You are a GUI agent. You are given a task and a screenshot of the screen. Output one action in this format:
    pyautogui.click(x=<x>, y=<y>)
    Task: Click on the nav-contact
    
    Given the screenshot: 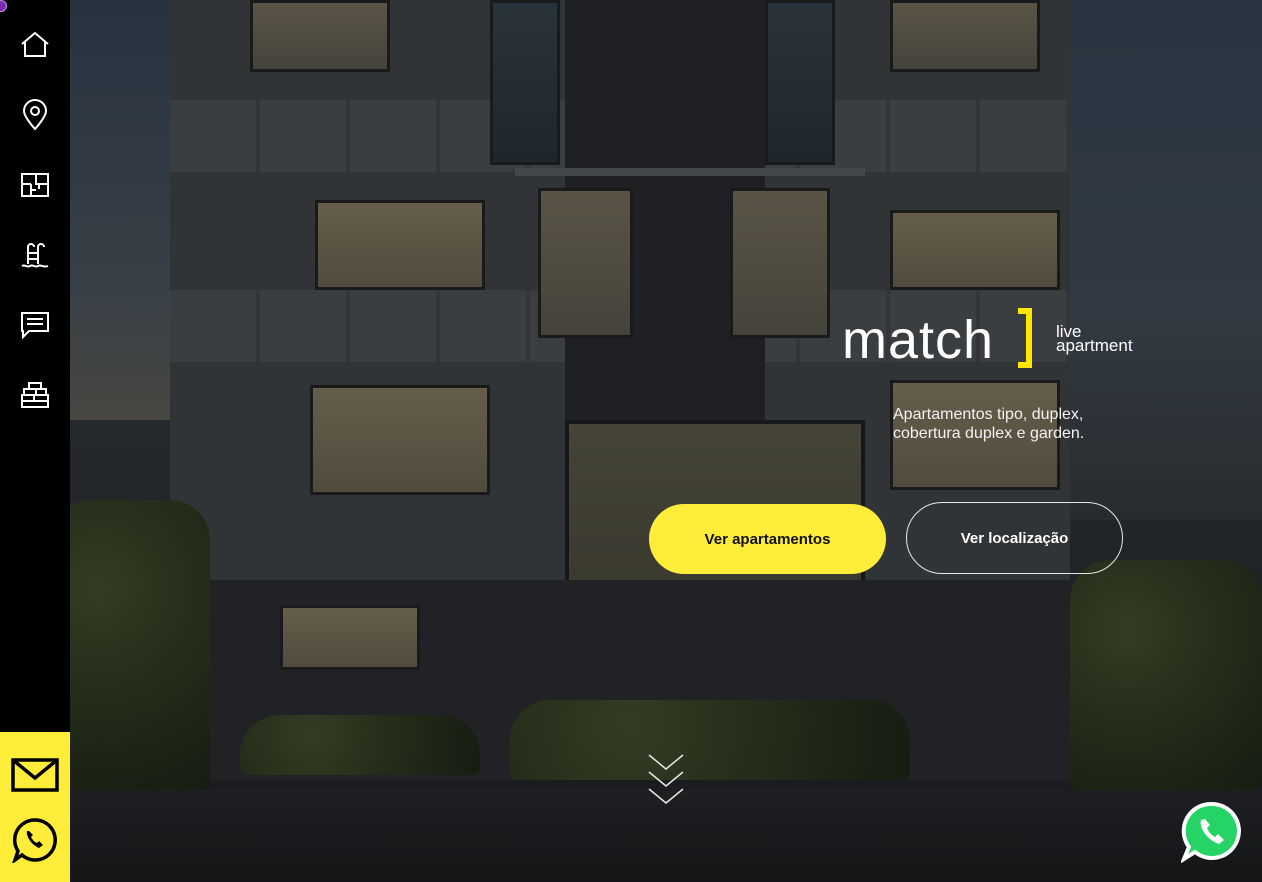 What is the action you would take?
    pyautogui.click(x=35, y=325)
    